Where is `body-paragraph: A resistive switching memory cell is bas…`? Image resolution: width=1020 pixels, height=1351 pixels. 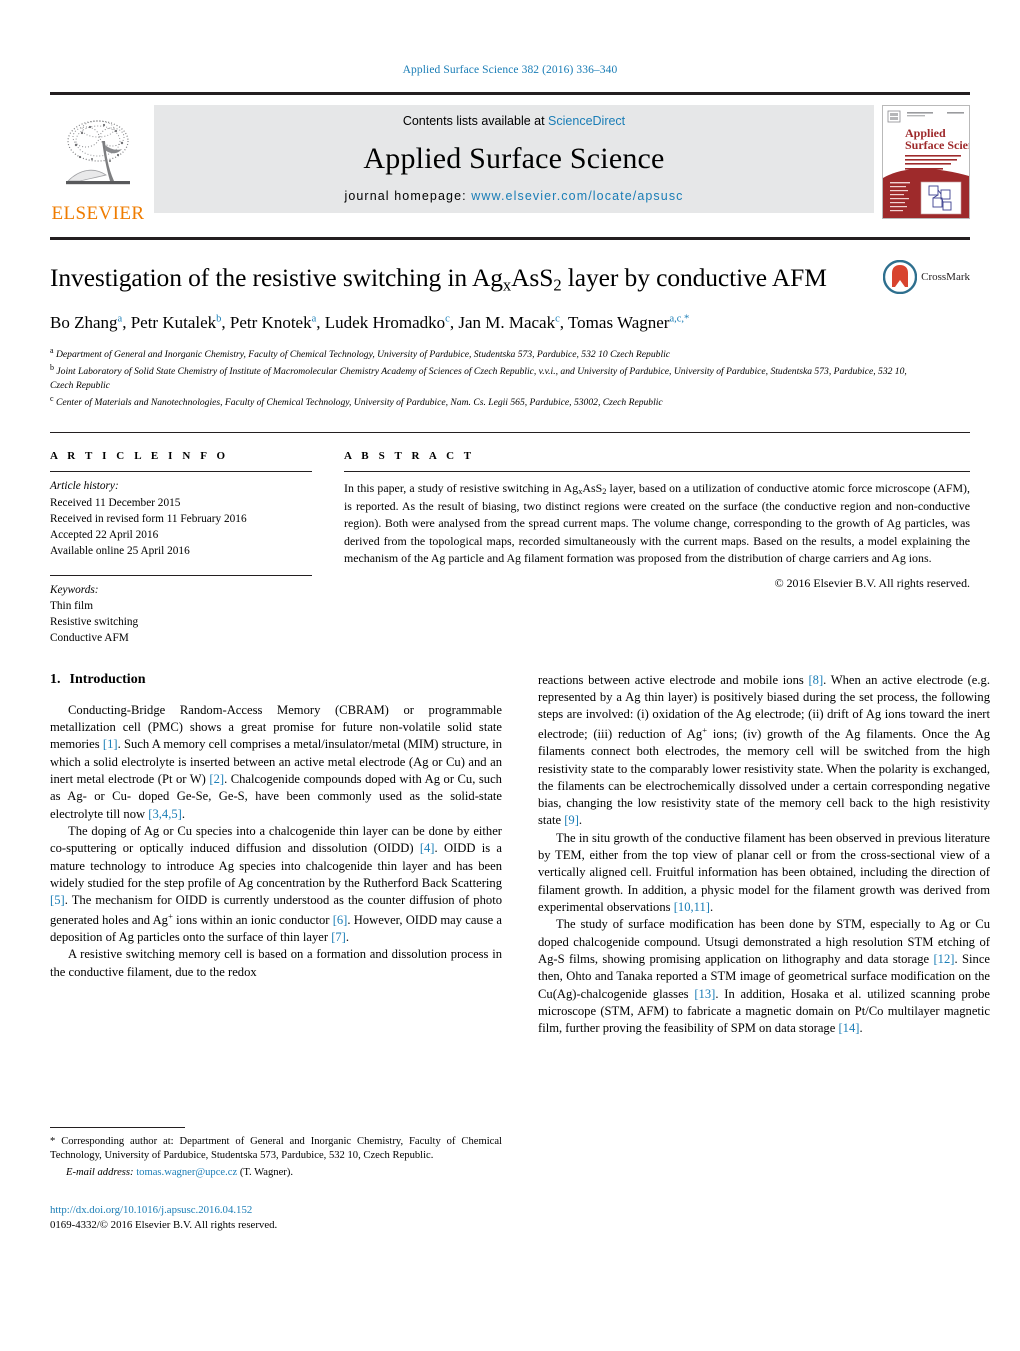
body-paragraph: A resistive switching memory cell is bas… is located at coordinates (276, 963).